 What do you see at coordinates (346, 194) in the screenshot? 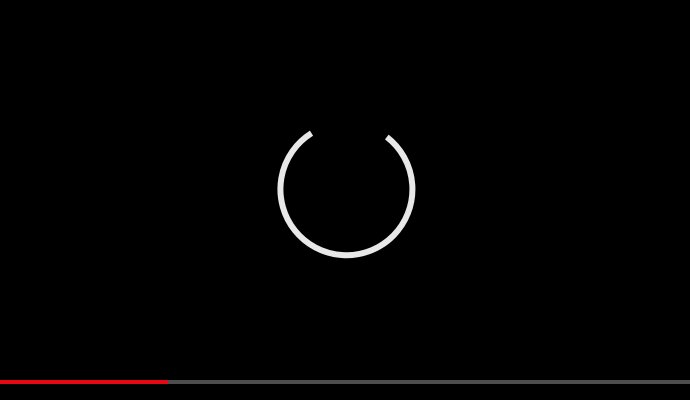
I see `loading-spinner-icon` at bounding box center [346, 194].